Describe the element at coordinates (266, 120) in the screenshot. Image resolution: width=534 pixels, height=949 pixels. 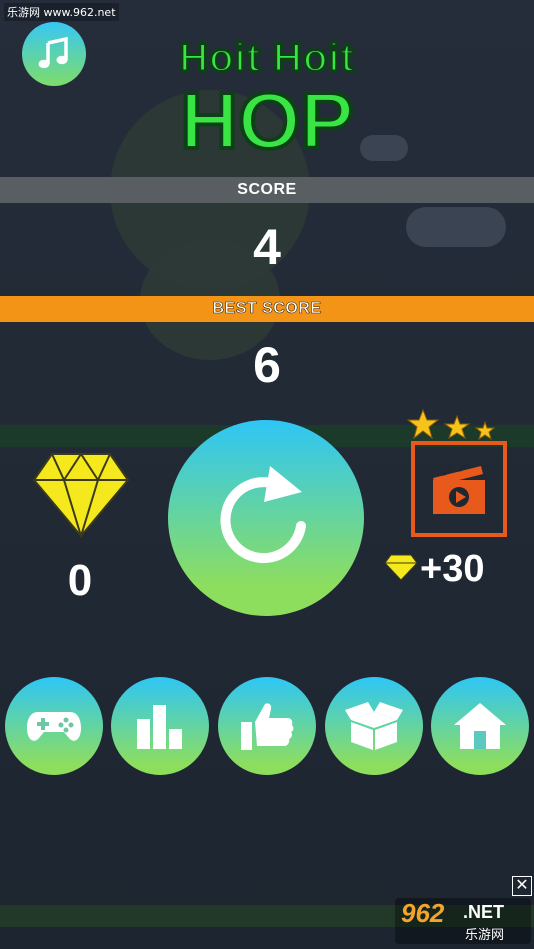
I see `game-title-line2: HOP` at that location.